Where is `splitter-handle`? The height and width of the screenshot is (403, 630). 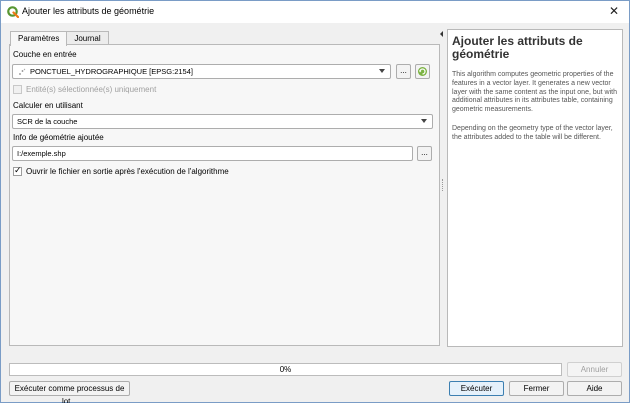
splitter-handle is located at coordinates (443, 185).